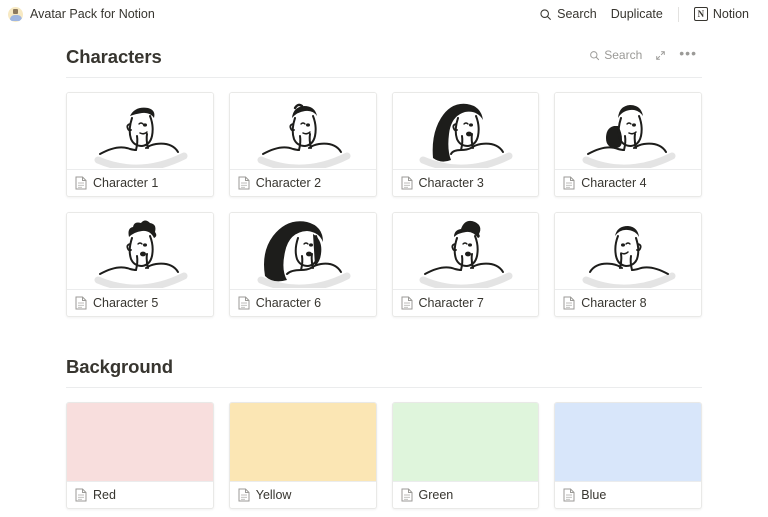 The height and width of the screenshot is (517, 768). I want to click on notion-button: N Notion, so click(721, 14).